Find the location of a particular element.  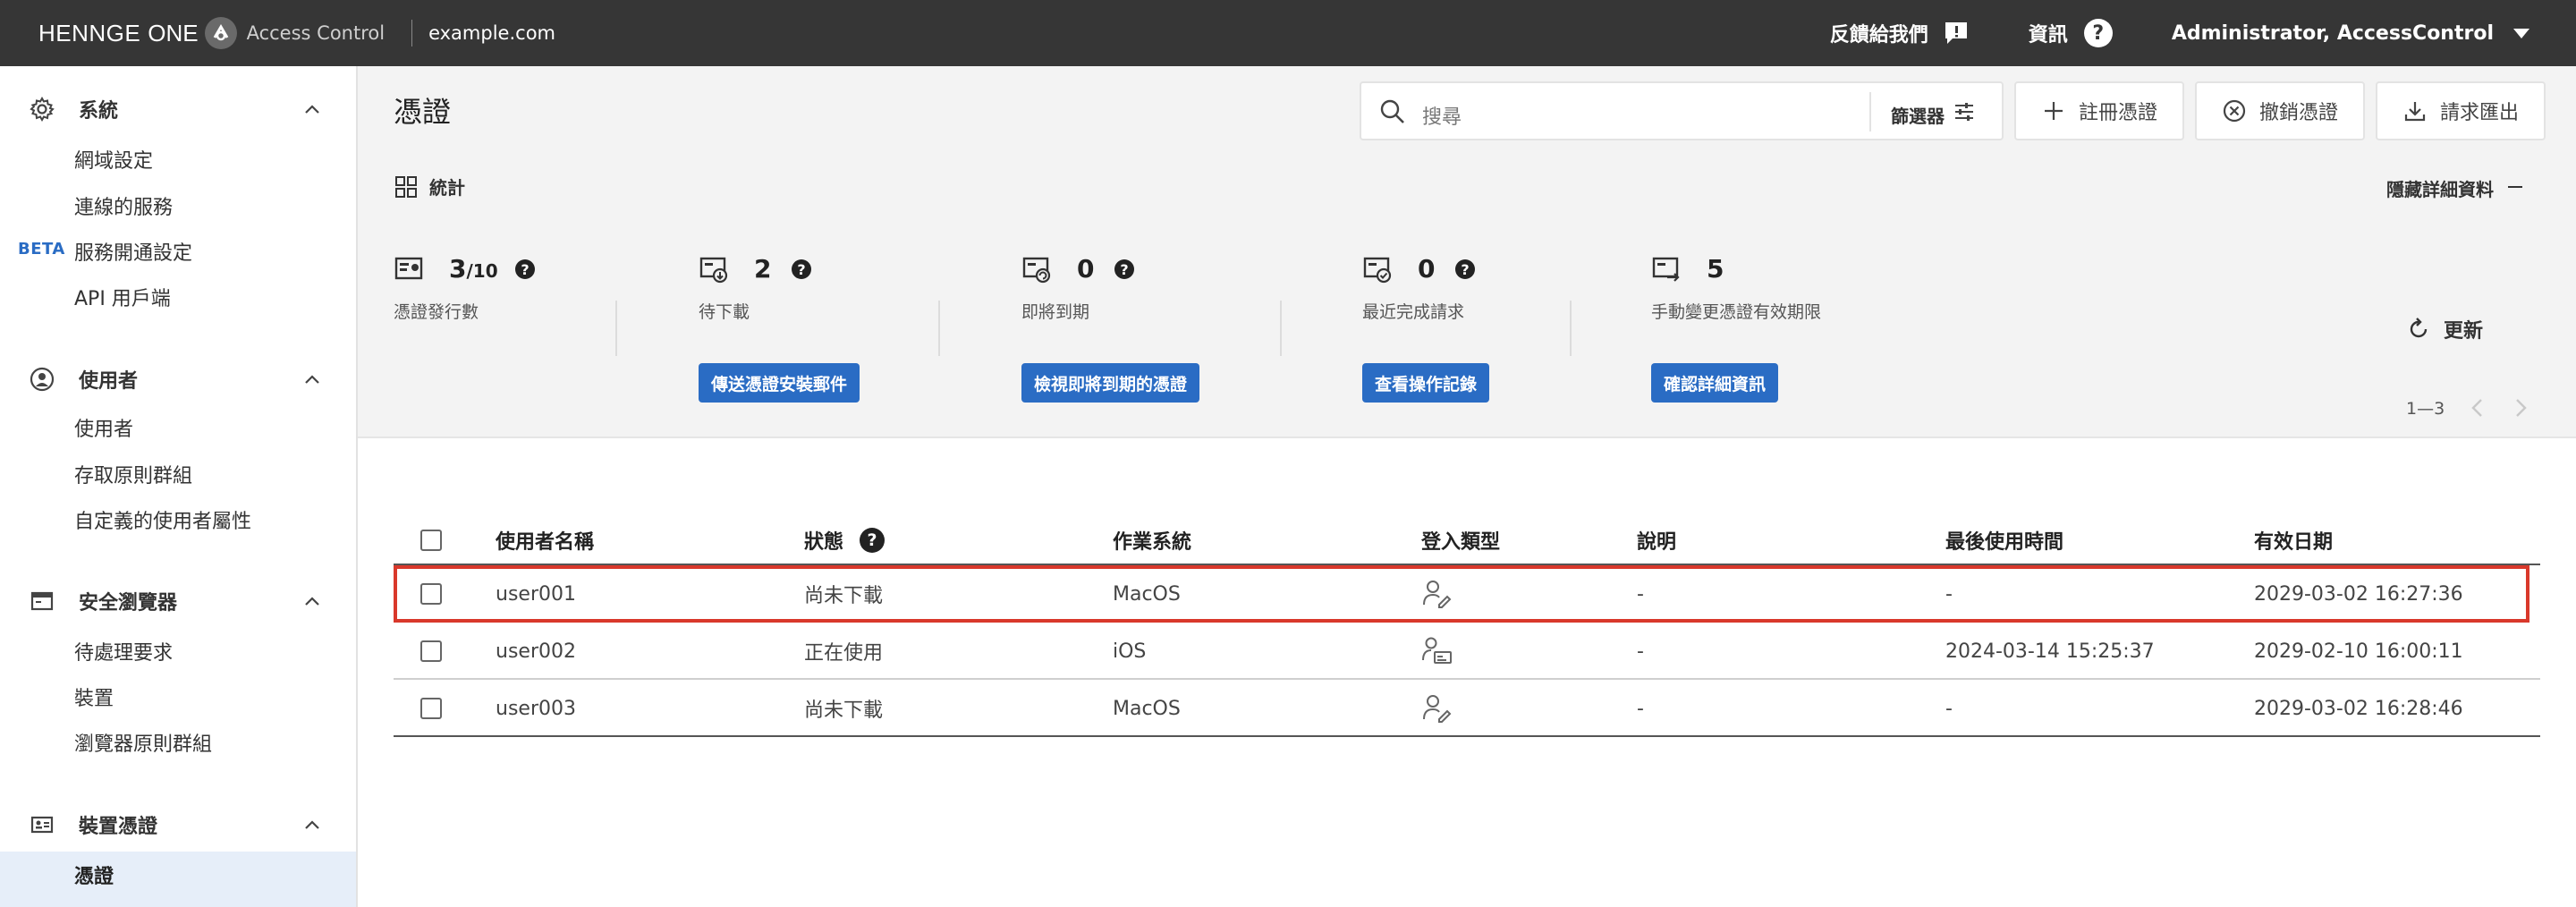

brand: HENNGE ONE Access Control example.com is located at coordinates (296, 33).